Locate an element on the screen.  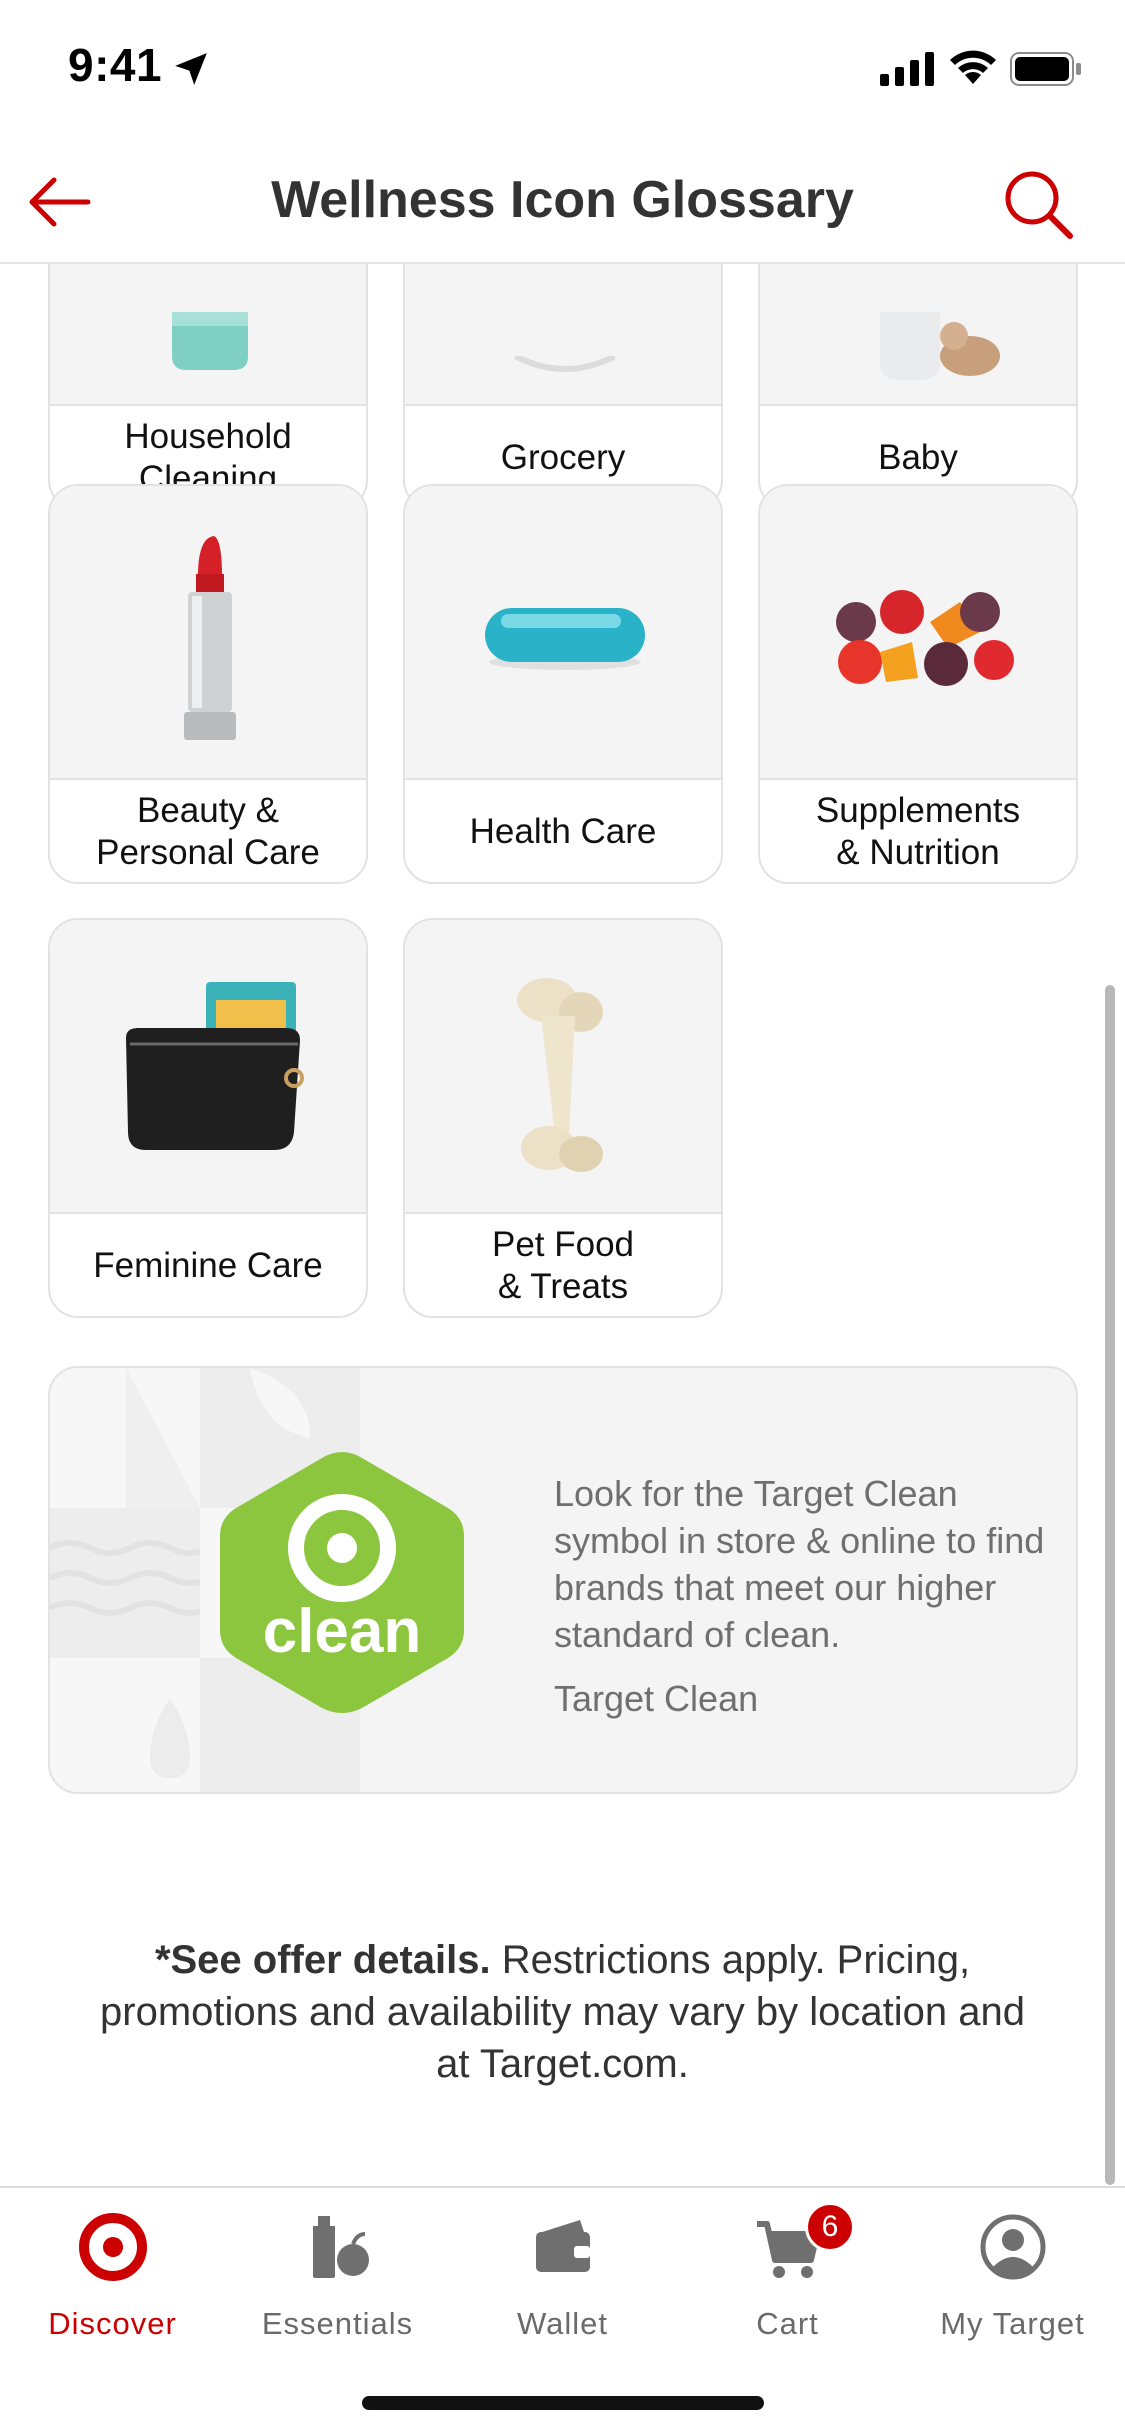
page-title: Wellness Icon Glossary is located at coordinates (562, 200).